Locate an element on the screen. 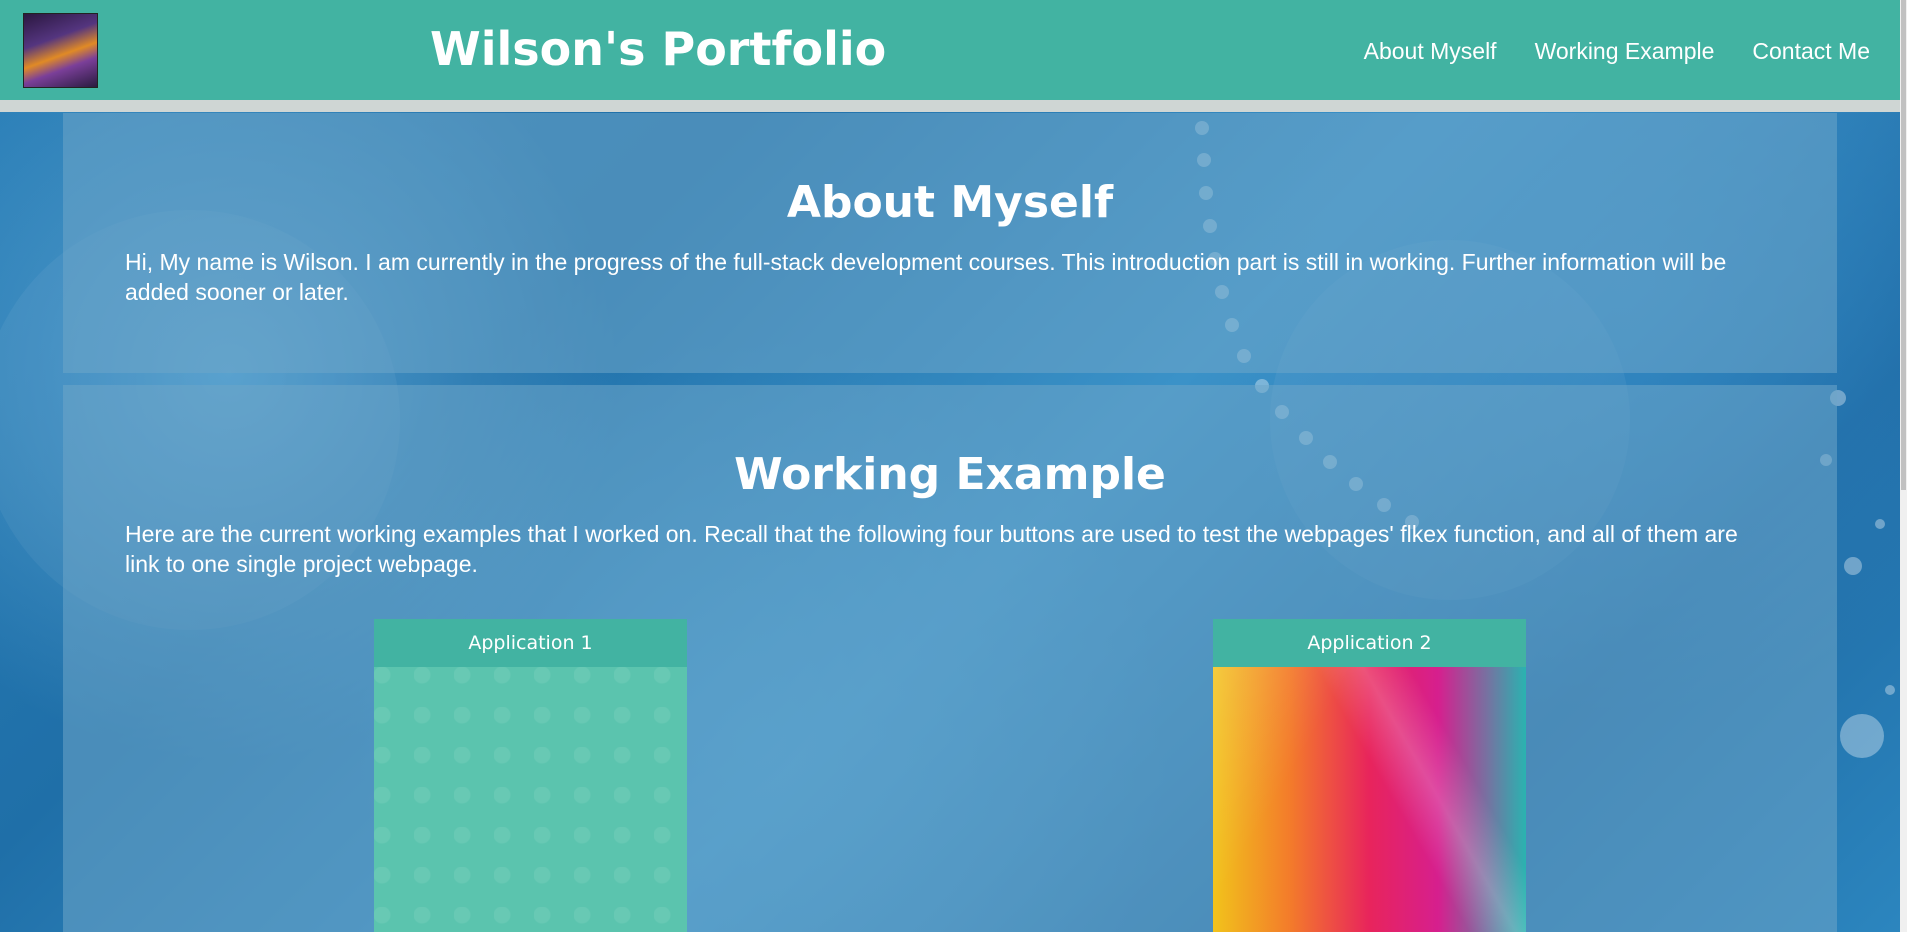 Image resolution: width=1907 pixels, height=932 pixels. application-card-title: Application 2 is located at coordinates (1369, 643).